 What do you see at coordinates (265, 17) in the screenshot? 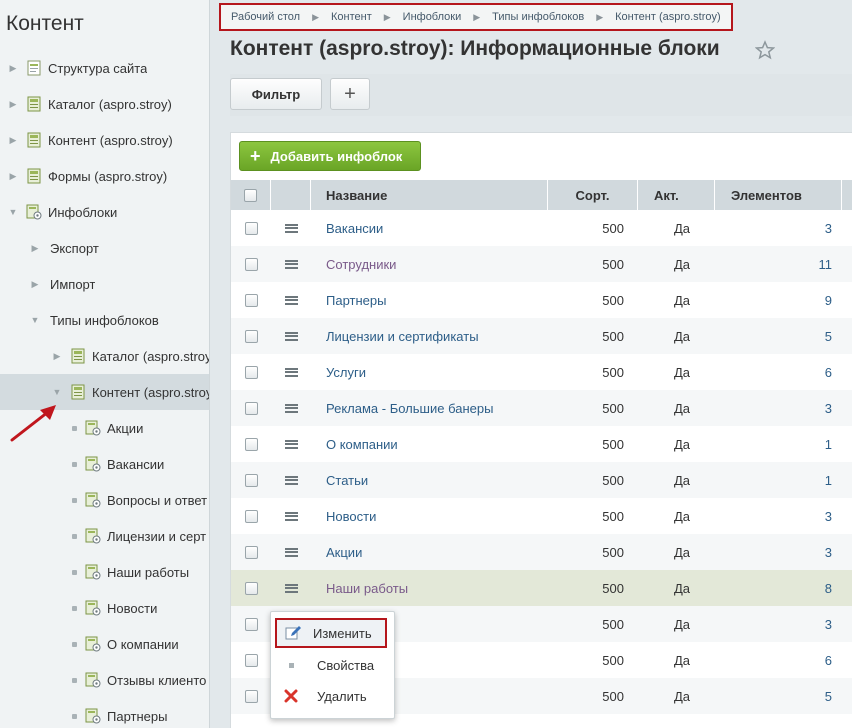
I see `breadcrumb-item-desktop: Рабочий стол` at bounding box center [265, 17].